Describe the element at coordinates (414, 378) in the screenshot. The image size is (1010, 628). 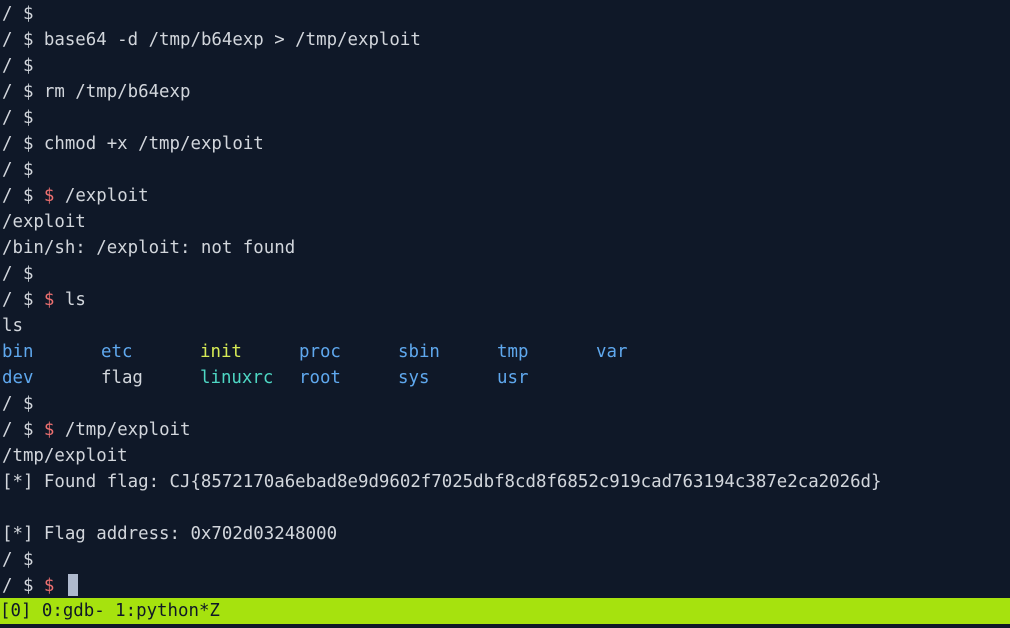
I see `ls-entry-sys: sys` at that location.